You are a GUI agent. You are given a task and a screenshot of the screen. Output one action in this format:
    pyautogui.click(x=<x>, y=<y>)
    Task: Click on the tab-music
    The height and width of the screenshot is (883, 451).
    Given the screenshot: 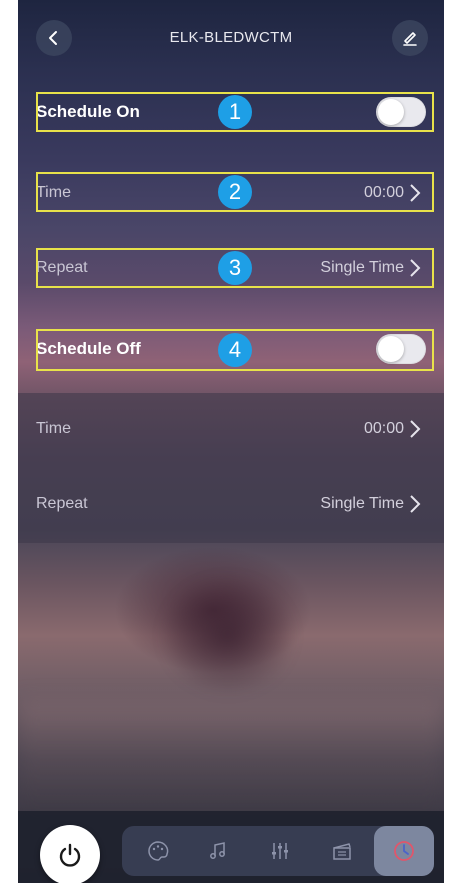 What is the action you would take?
    pyautogui.click(x=218, y=851)
    